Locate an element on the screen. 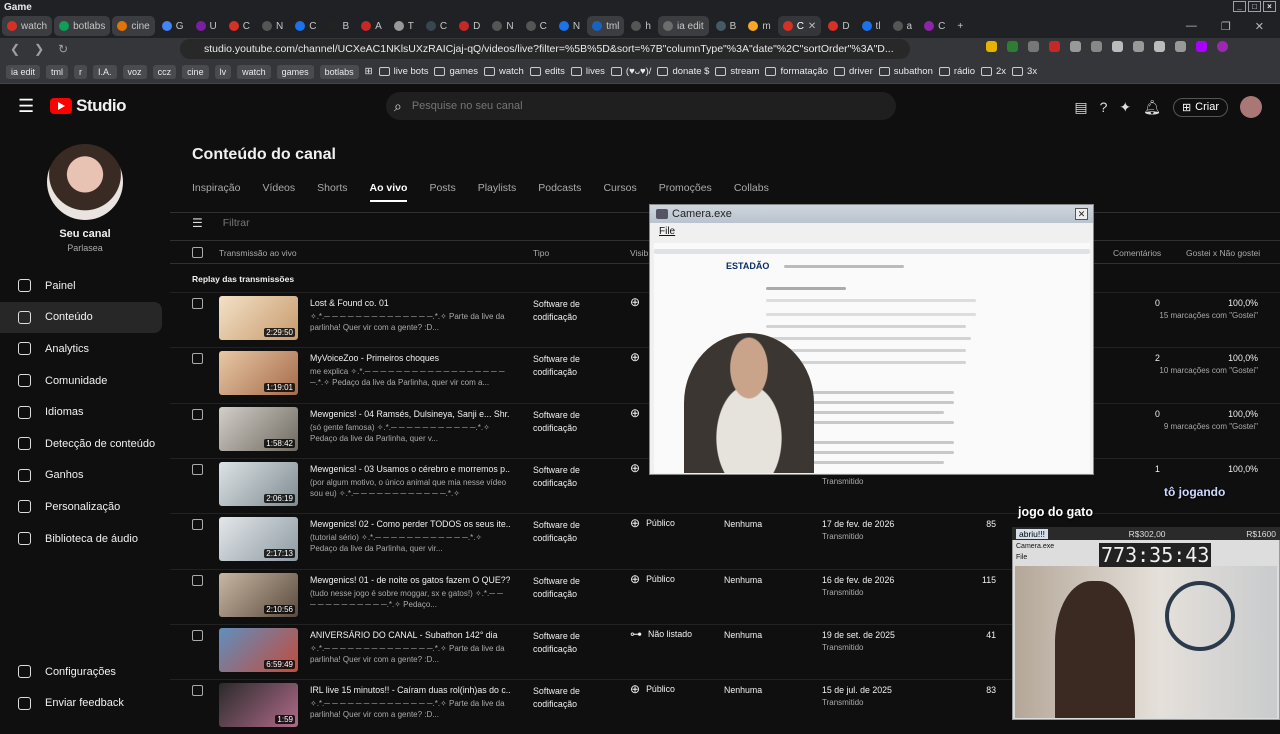  bookmark-chip: lv is located at coordinates (223, 71).